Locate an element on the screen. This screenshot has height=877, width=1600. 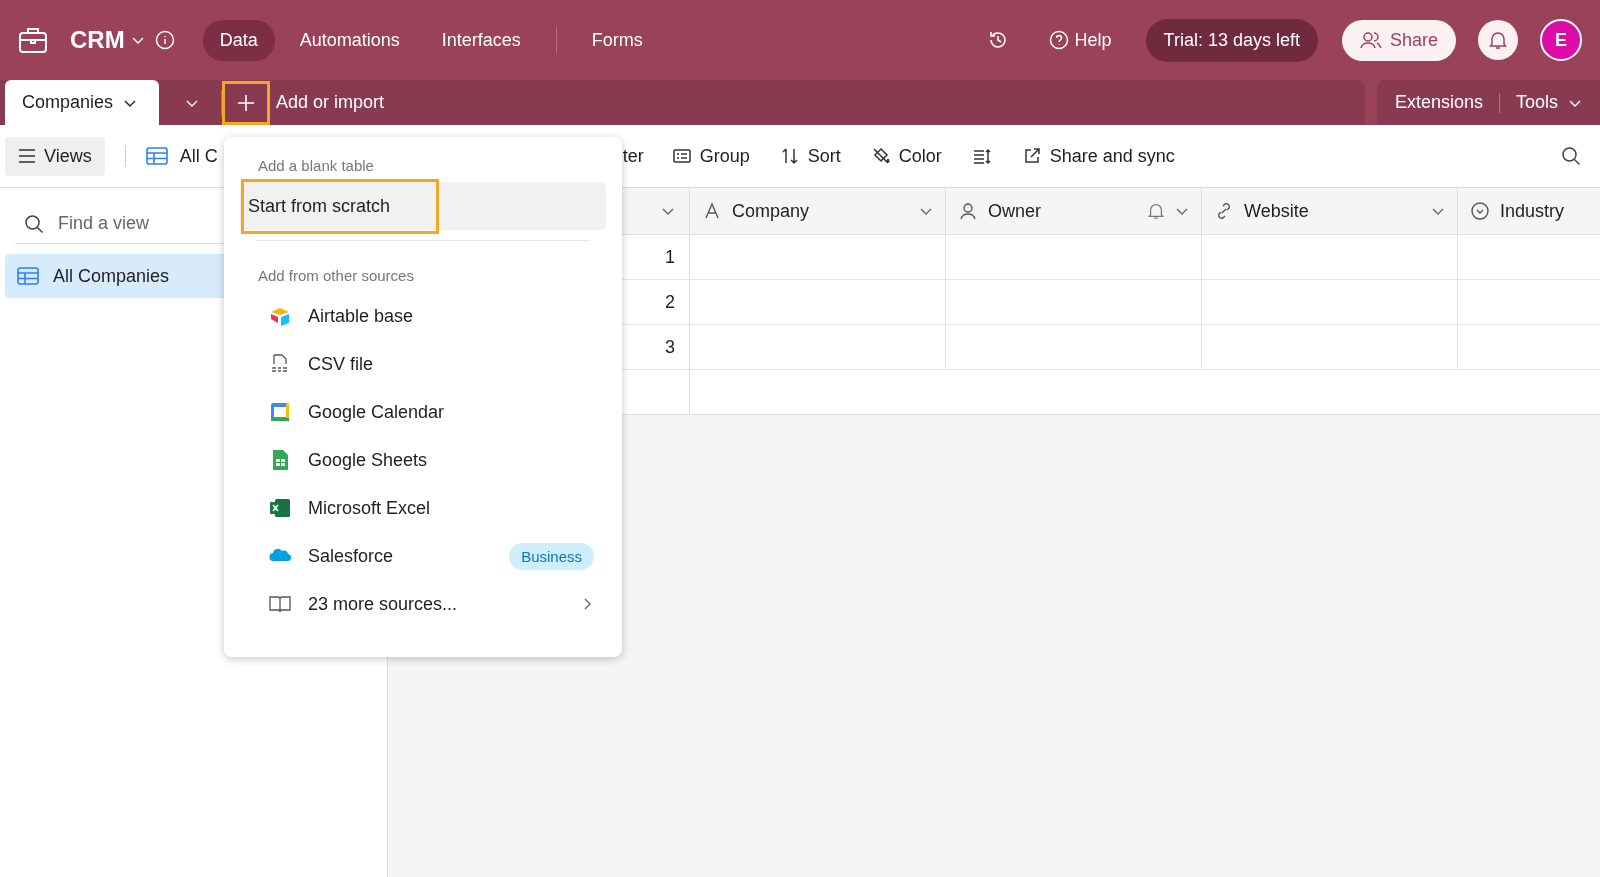
add-or-import-button: Add or import is located at coordinates (304, 102).